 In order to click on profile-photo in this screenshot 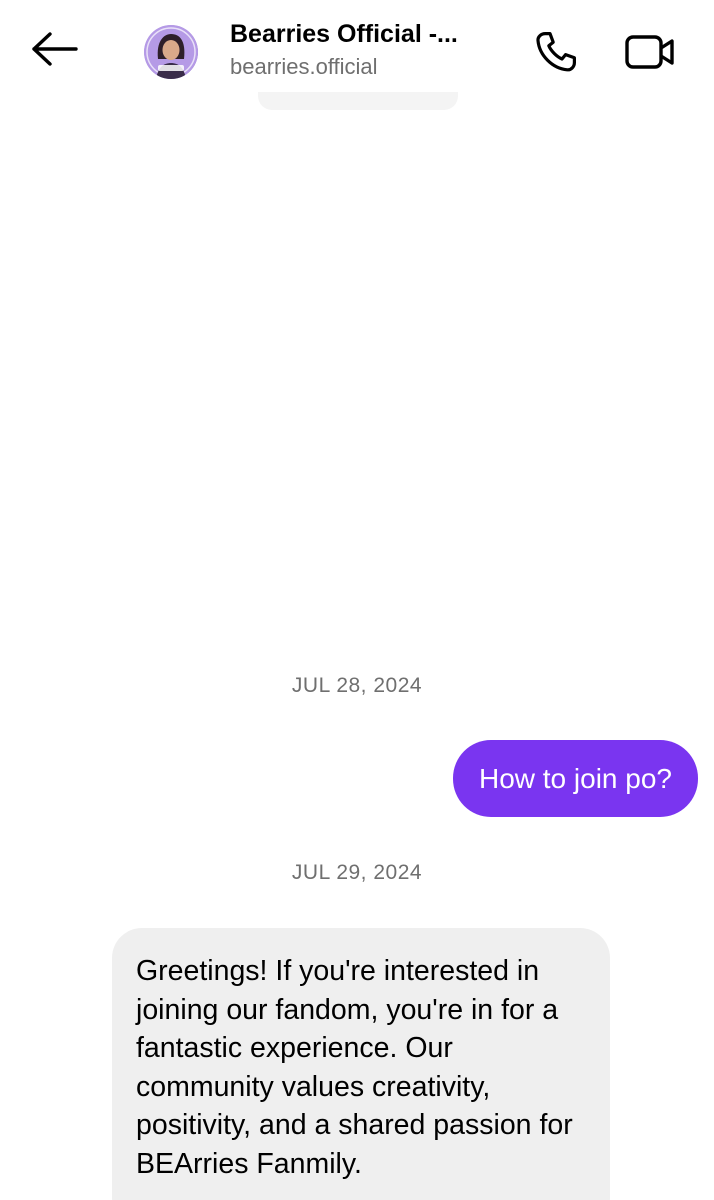, I will do `click(171, 52)`.